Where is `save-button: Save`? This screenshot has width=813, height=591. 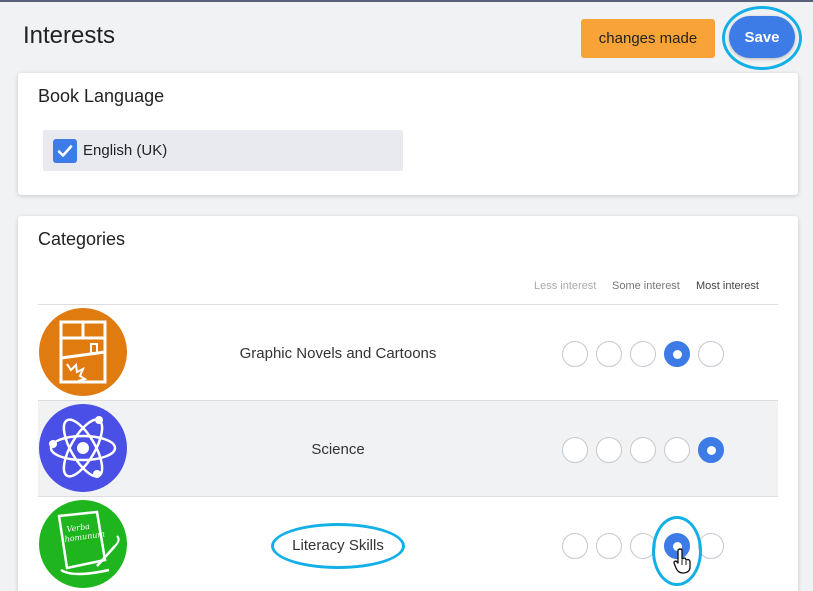
save-button: Save is located at coordinates (762, 37).